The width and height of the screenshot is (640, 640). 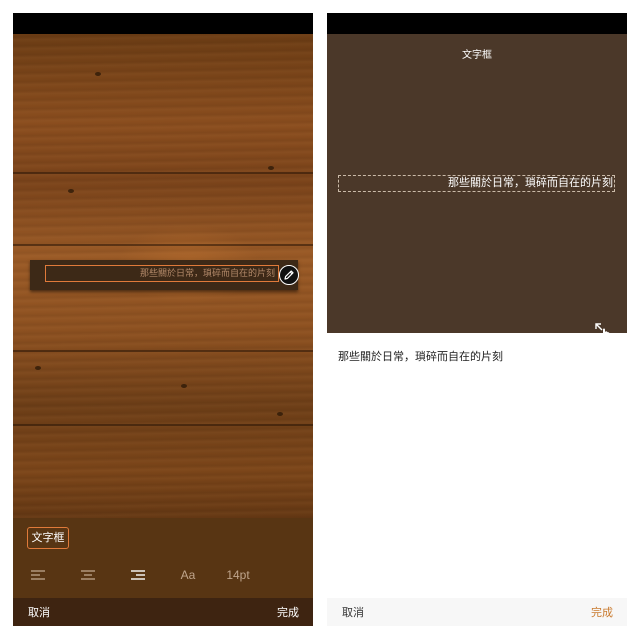 I want to click on text-label-sticker: 那些關於日常，瑣碎而自在的片刻, so click(x=164, y=275).